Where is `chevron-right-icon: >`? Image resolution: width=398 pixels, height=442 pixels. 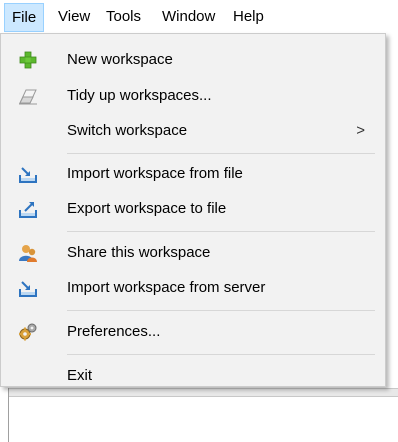
chevron-right-icon: > is located at coordinates (360, 130).